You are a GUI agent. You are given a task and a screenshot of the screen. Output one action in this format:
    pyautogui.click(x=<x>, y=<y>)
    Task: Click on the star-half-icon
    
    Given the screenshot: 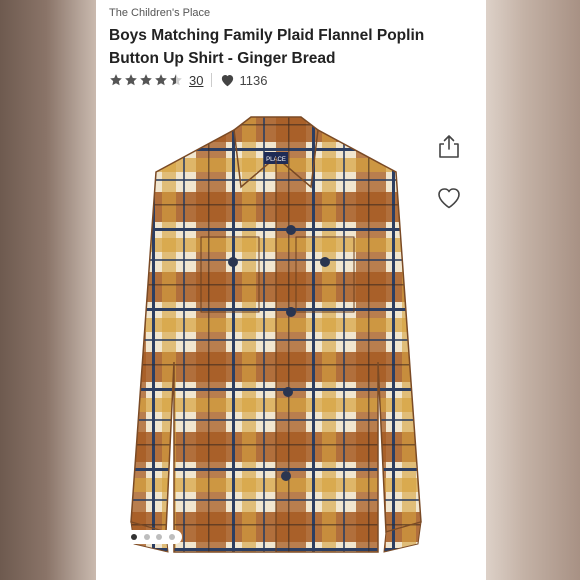 What is the action you would take?
    pyautogui.click(x=176, y=80)
    